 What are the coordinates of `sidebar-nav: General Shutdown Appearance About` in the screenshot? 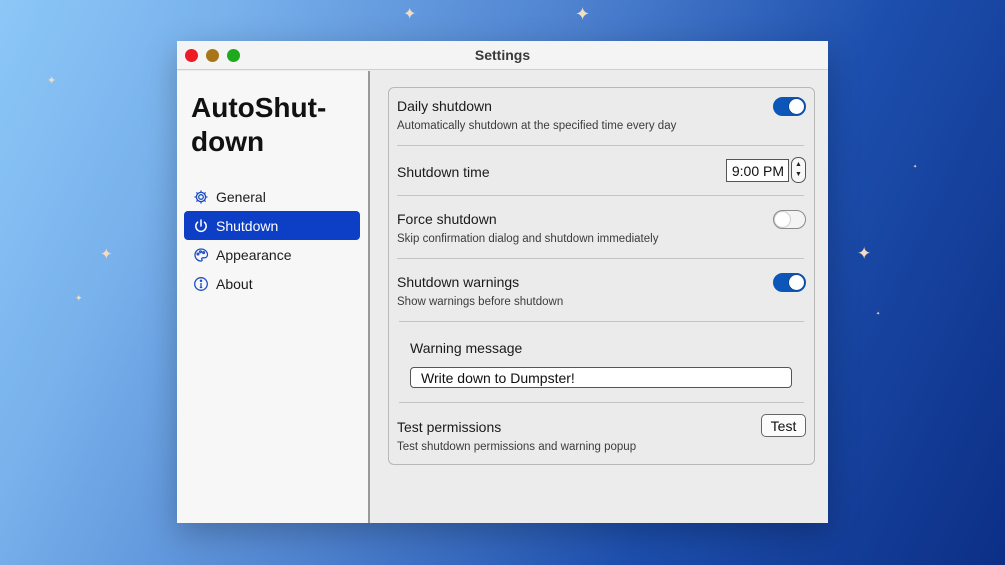 It's located at (272, 240).